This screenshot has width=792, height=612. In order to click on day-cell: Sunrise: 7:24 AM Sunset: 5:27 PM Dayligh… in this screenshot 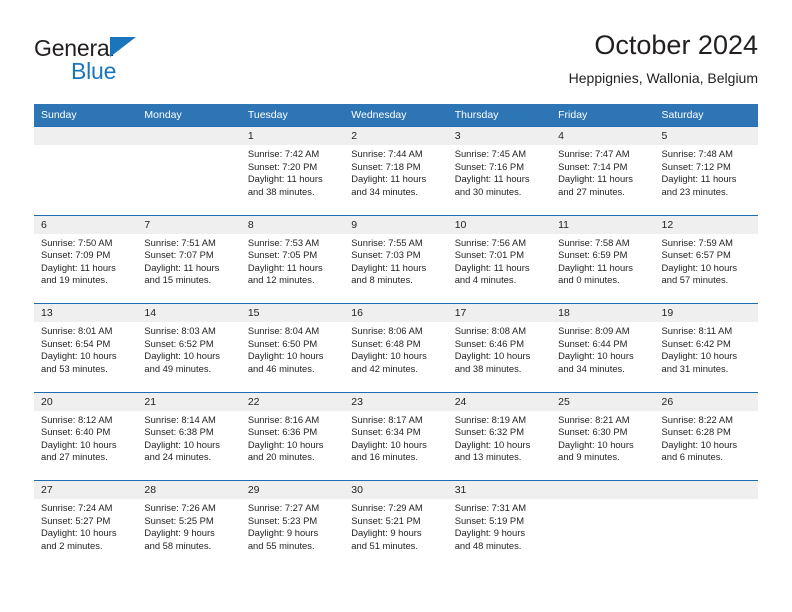, I will do `click(86, 534)`.